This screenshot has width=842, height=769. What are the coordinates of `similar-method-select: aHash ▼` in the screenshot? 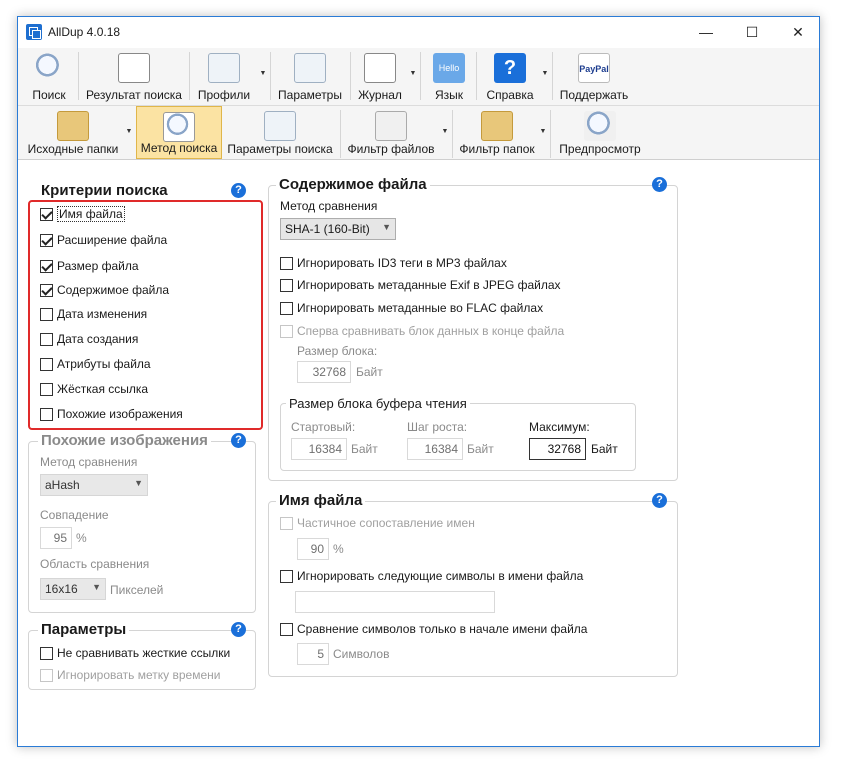 It's located at (94, 485).